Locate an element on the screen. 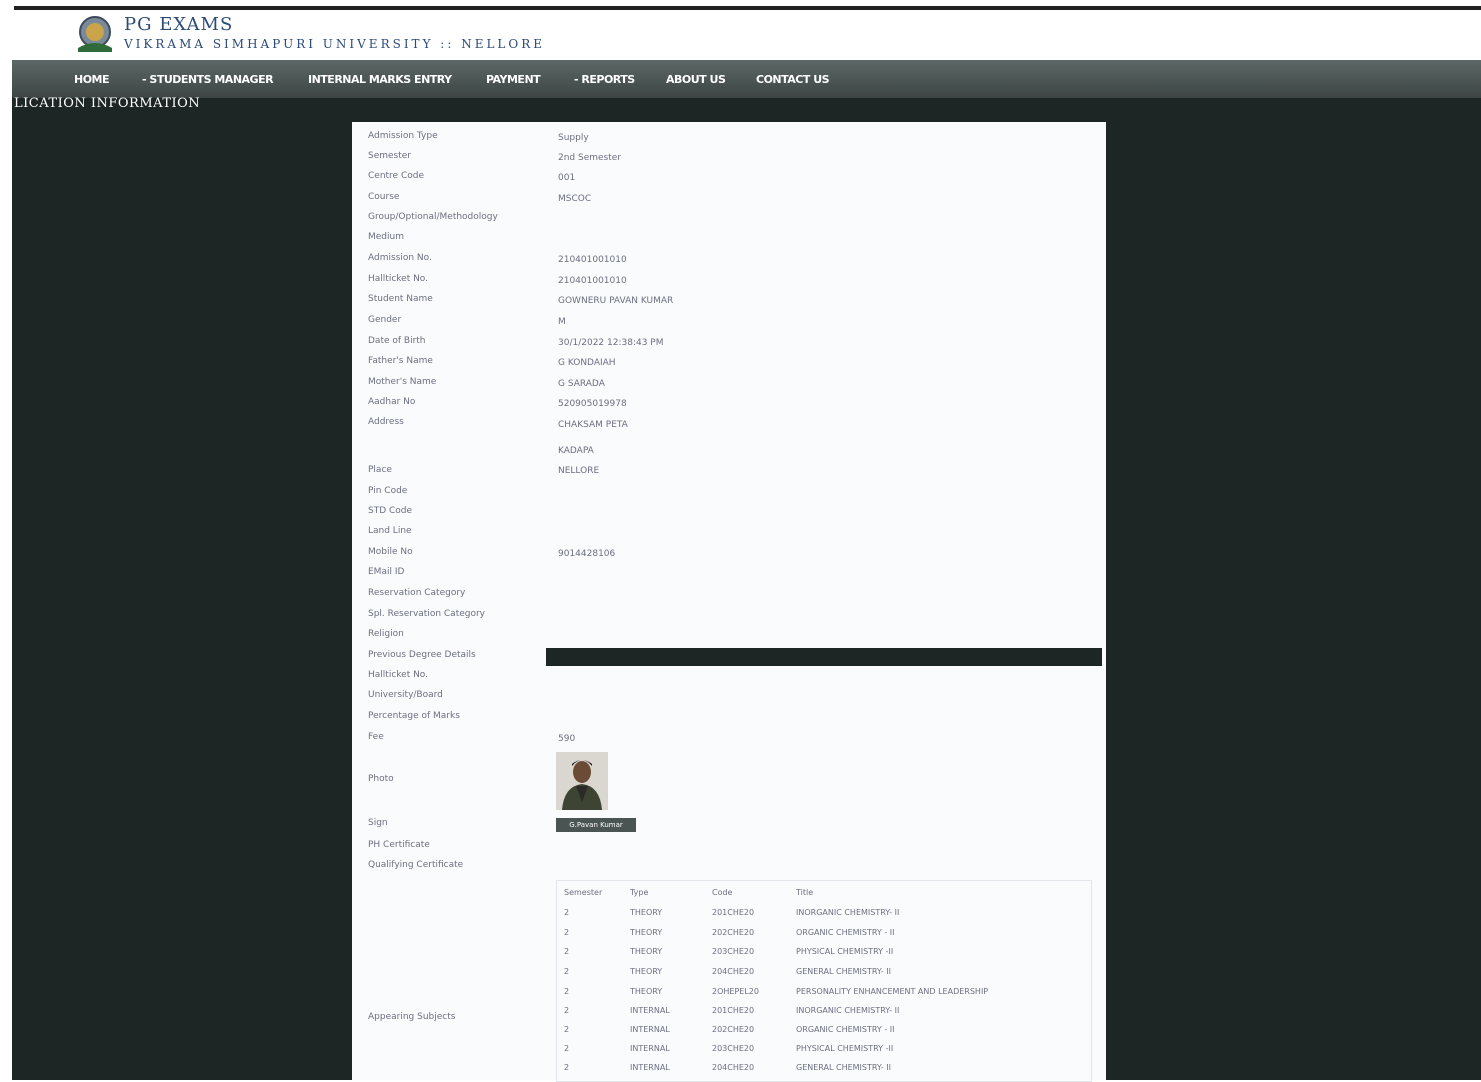  nav-students-manager: - STUDENTS MANAGER is located at coordinates (208, 79).